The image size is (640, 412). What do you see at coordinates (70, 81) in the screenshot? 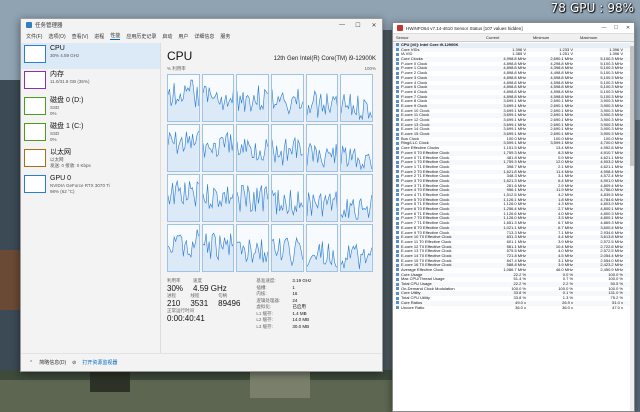
I see `sidebar-item-detail: 11.0/31.8 GB (35%)` at bounding box center [70, 81].